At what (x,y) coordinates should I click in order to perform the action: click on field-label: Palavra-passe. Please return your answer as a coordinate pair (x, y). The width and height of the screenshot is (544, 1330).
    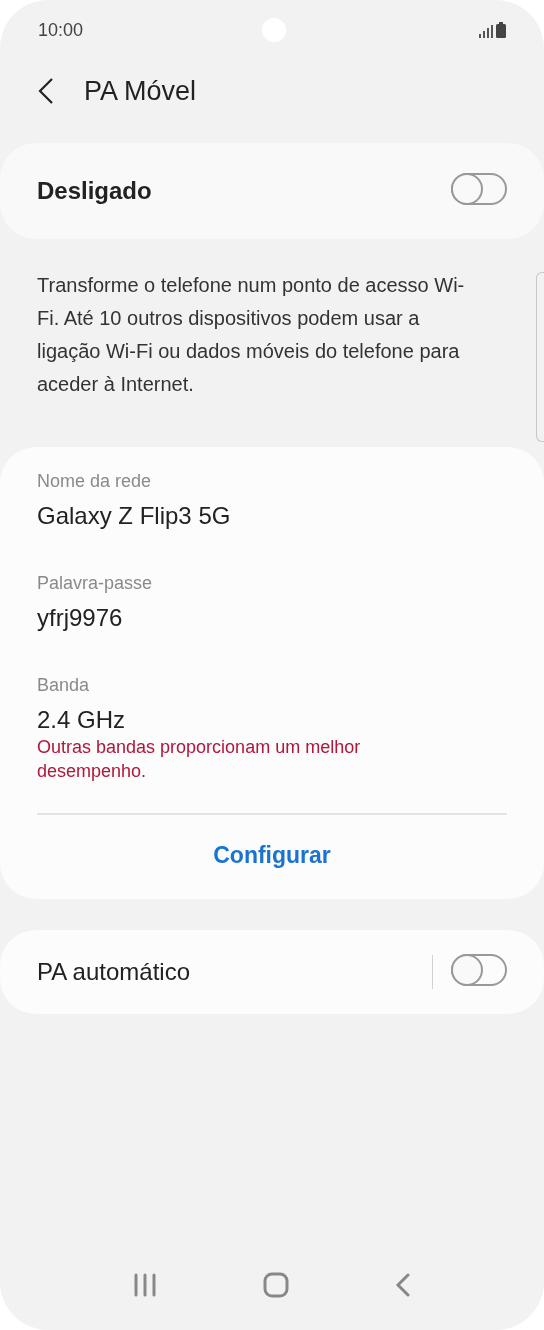
    Looking at the image, I should click on (95, 583).